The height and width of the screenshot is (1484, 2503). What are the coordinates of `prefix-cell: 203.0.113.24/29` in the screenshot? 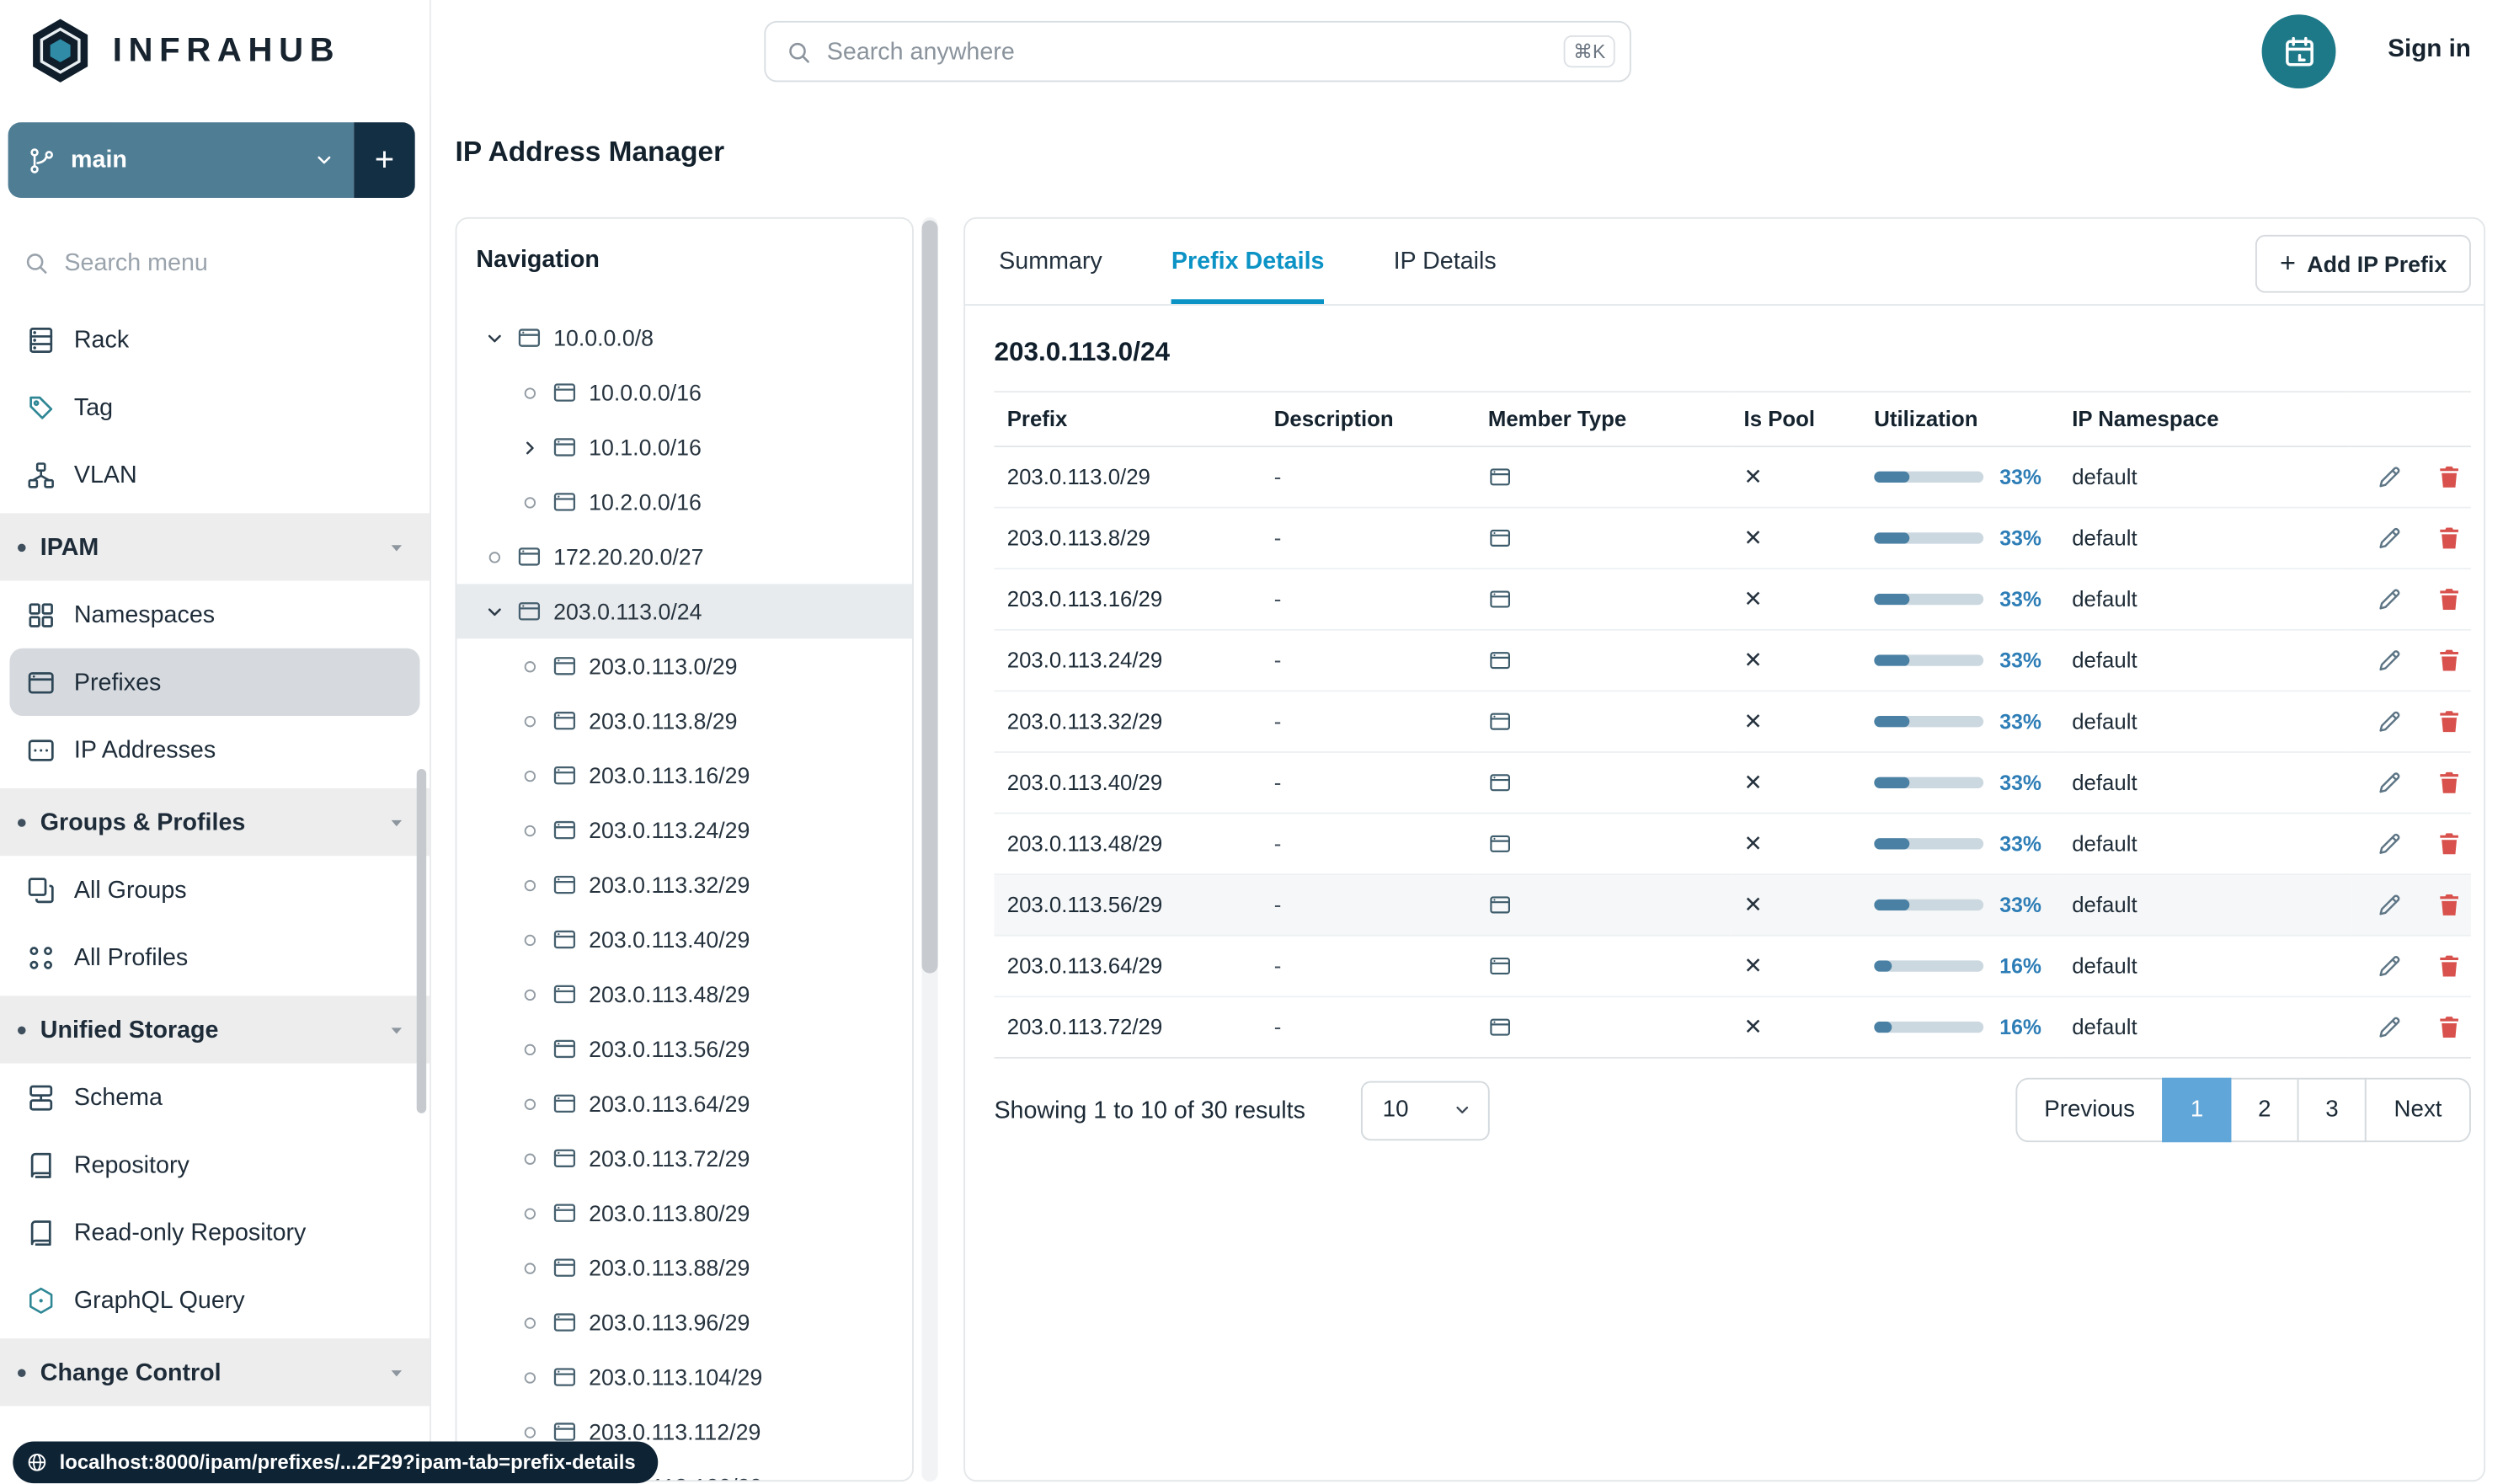 It's located at (1128, 661).